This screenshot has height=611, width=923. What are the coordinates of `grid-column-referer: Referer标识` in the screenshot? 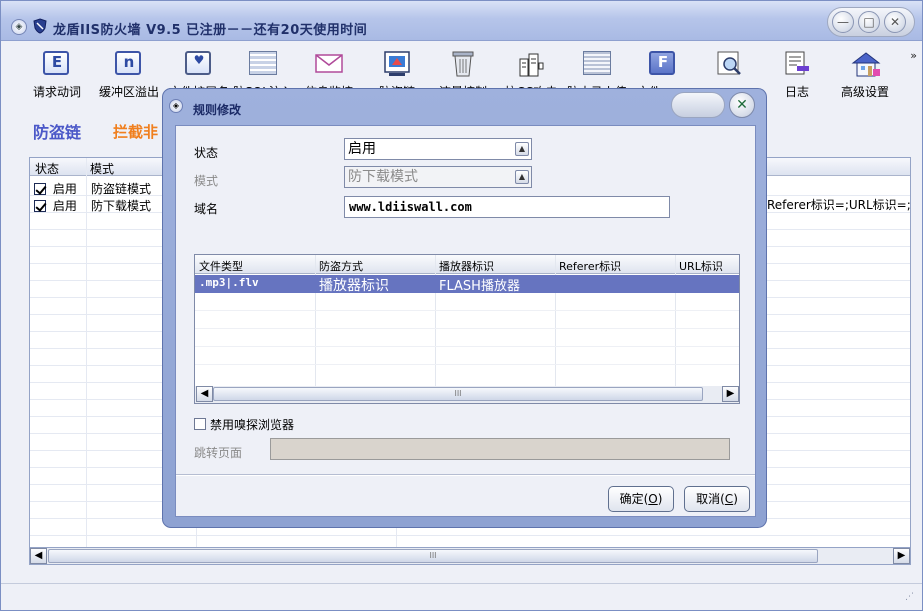 It's located at (590, 266).